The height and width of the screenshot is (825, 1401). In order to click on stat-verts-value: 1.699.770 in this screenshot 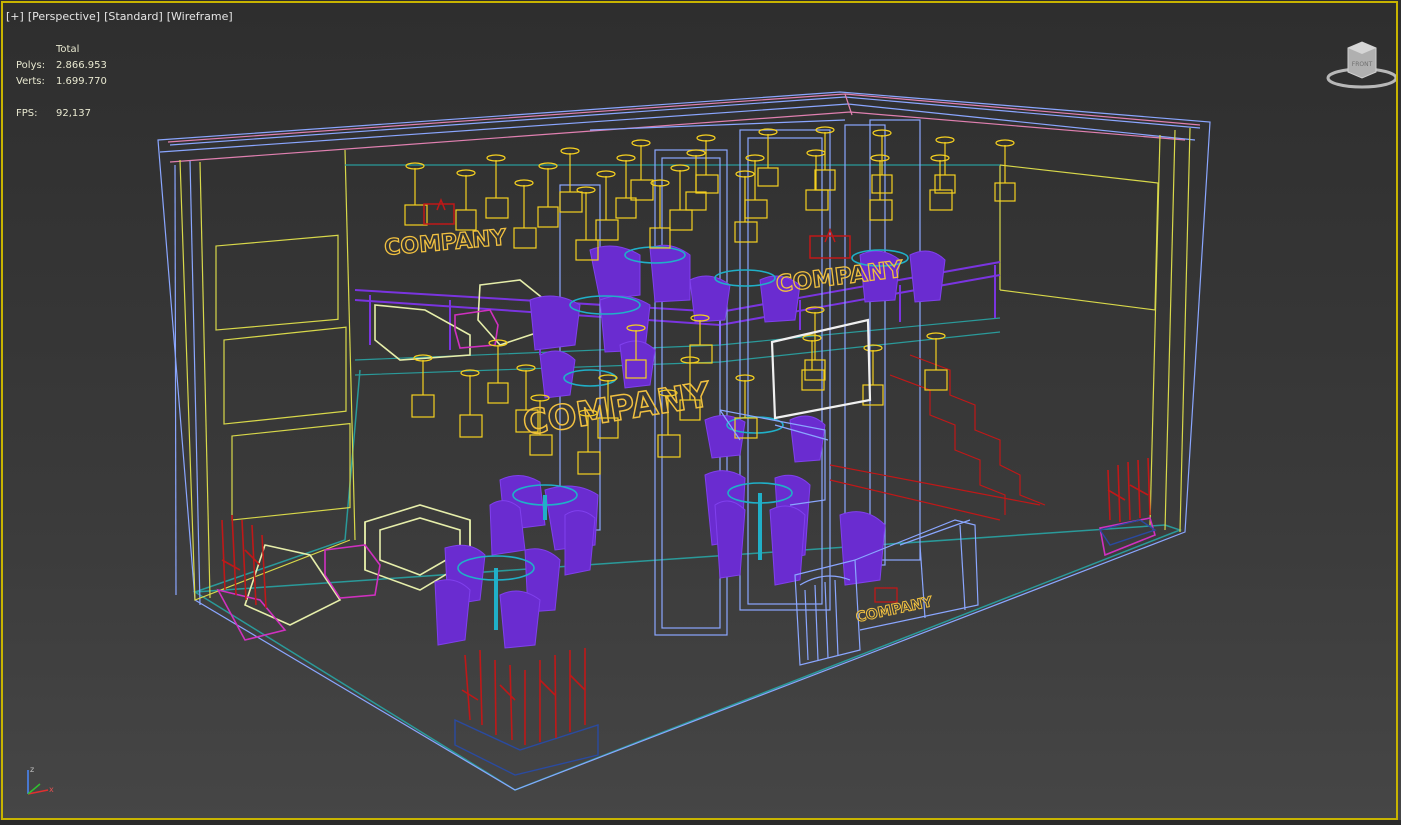, I will do `click(81, 81)`.